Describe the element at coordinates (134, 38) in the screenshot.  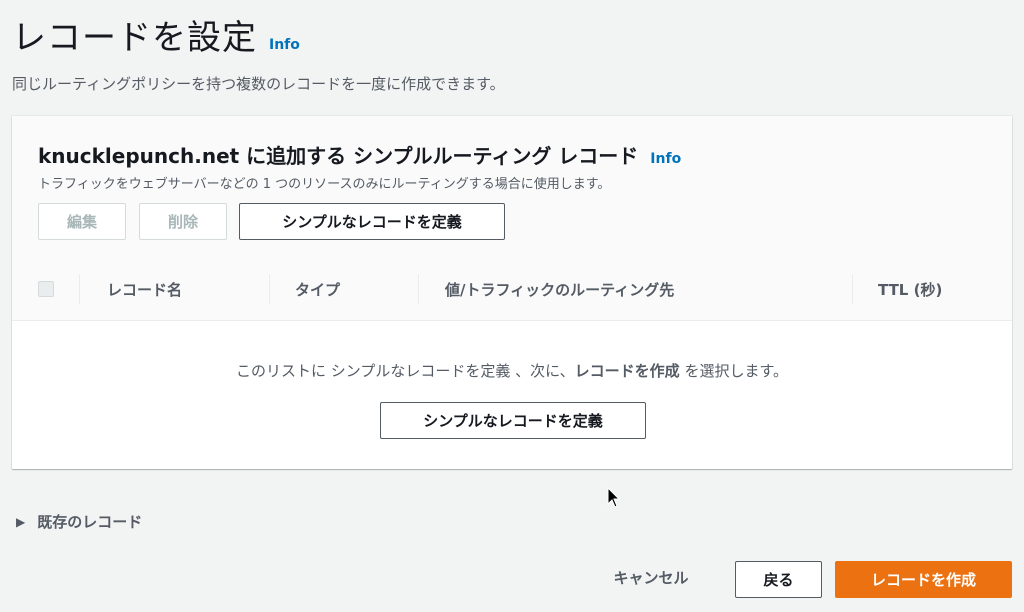
I see `page-title: レコードを設定` at that location.